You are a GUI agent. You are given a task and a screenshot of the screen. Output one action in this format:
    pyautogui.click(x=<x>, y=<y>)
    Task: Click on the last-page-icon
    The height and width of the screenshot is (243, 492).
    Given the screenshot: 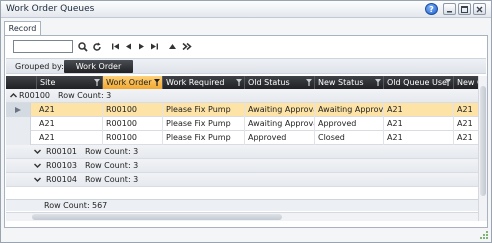 What is the action you would take?
    pyautogui.click(x=154, y=46)
    